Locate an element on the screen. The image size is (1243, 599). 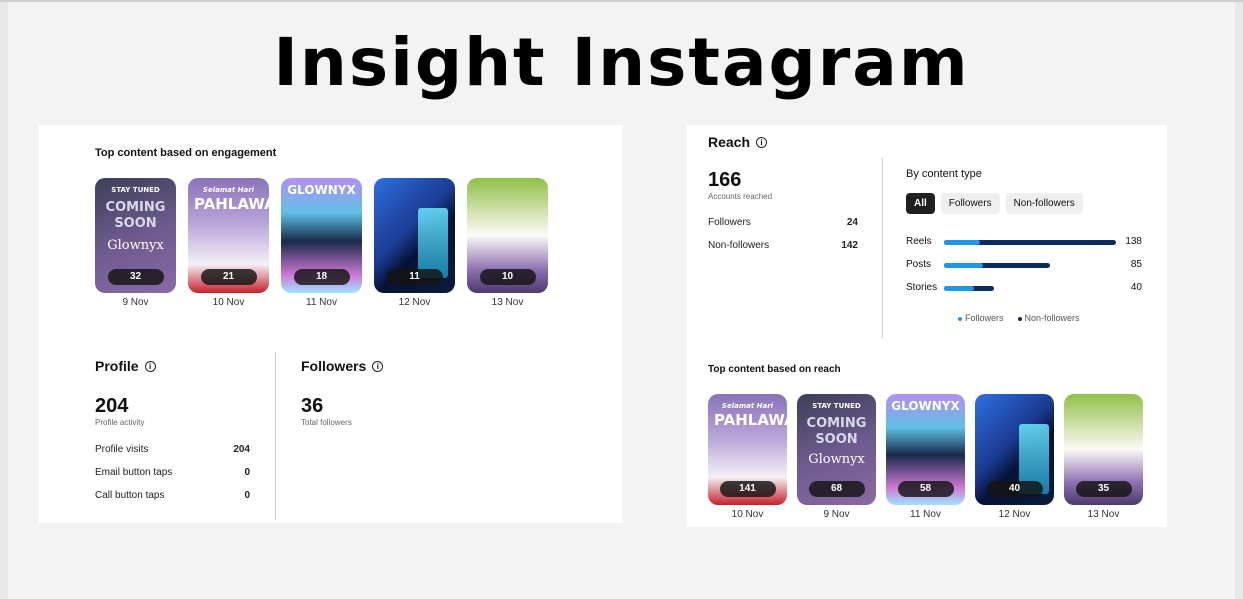
bar-value: 85 is located at coordinates (1136, 264).